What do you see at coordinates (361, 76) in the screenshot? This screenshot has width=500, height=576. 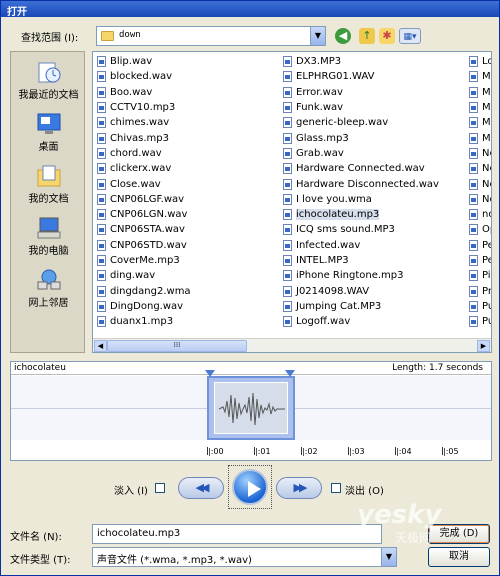 I see `file-item: ELPHRG01.WAV` at bounding box center [361, 76].